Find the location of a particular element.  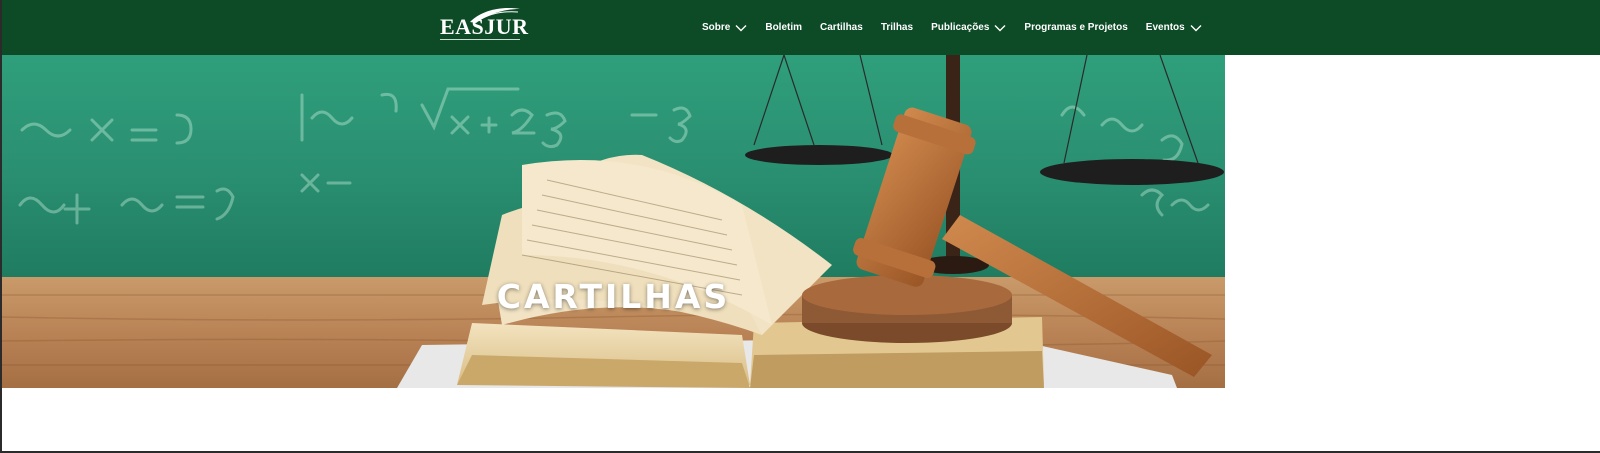

site-logo: EASJUR is located at coordinates (483, 27).